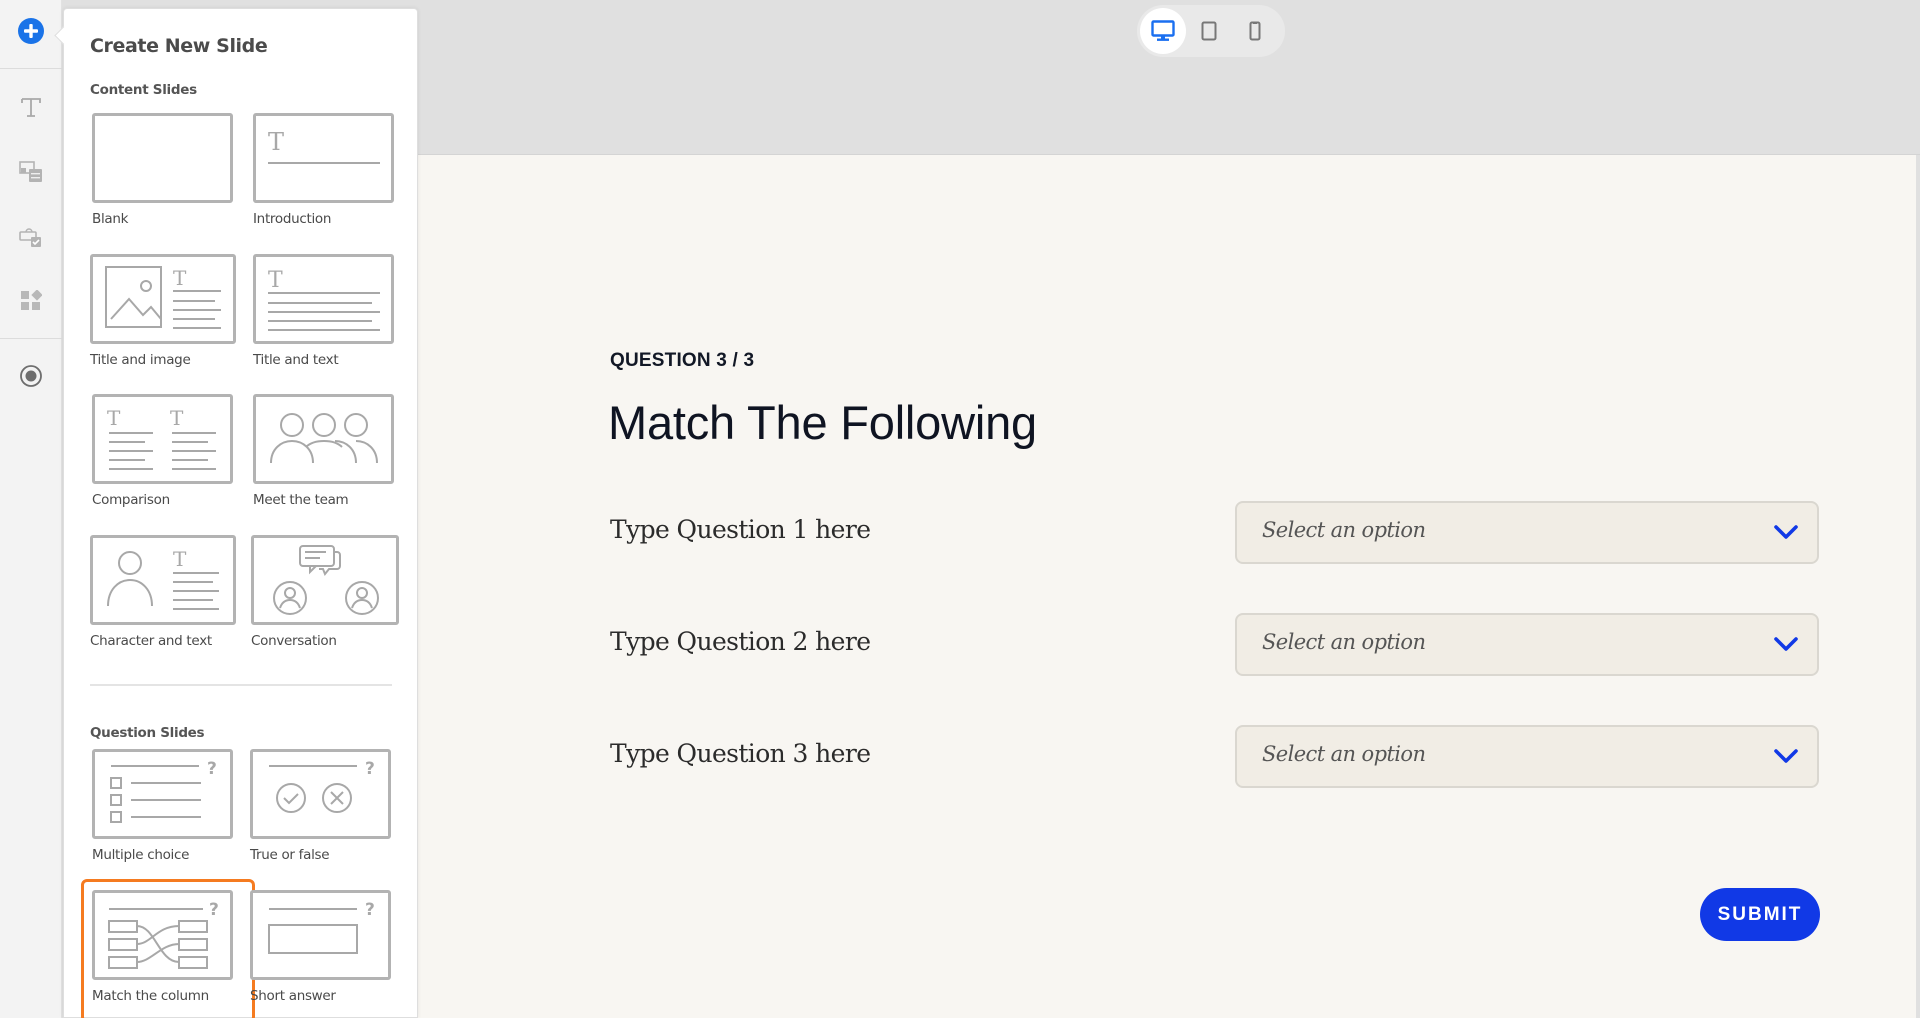 Image resolution: width=1920 pixels, height=1018 pixels. Describe the element at coordinates (294, 641) in the screenshot. I see `template-label: Conversation` at that location.